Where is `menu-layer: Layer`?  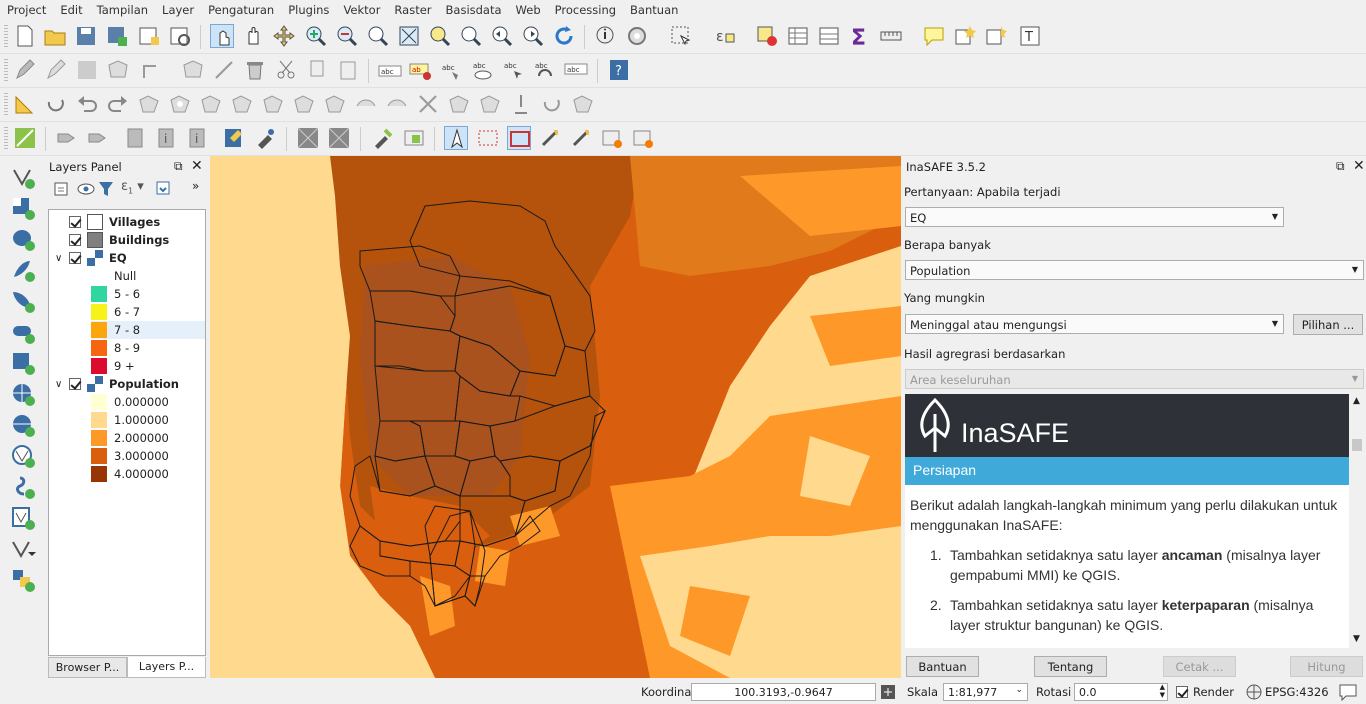
menu-layer: Layer is located at coordinates (178, 10).